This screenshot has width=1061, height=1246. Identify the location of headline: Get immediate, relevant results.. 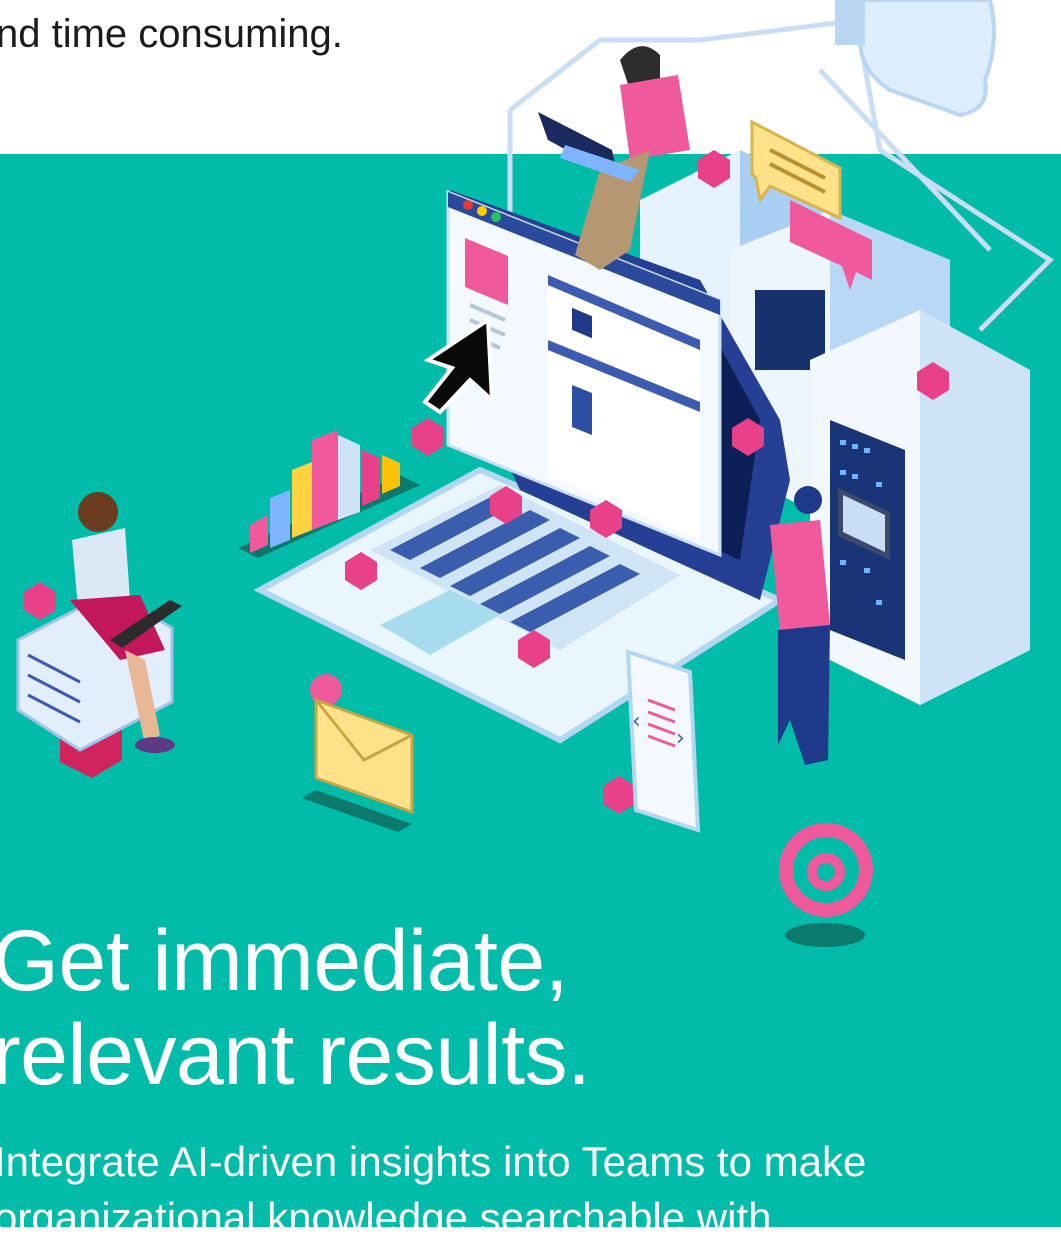
(295, 1008).